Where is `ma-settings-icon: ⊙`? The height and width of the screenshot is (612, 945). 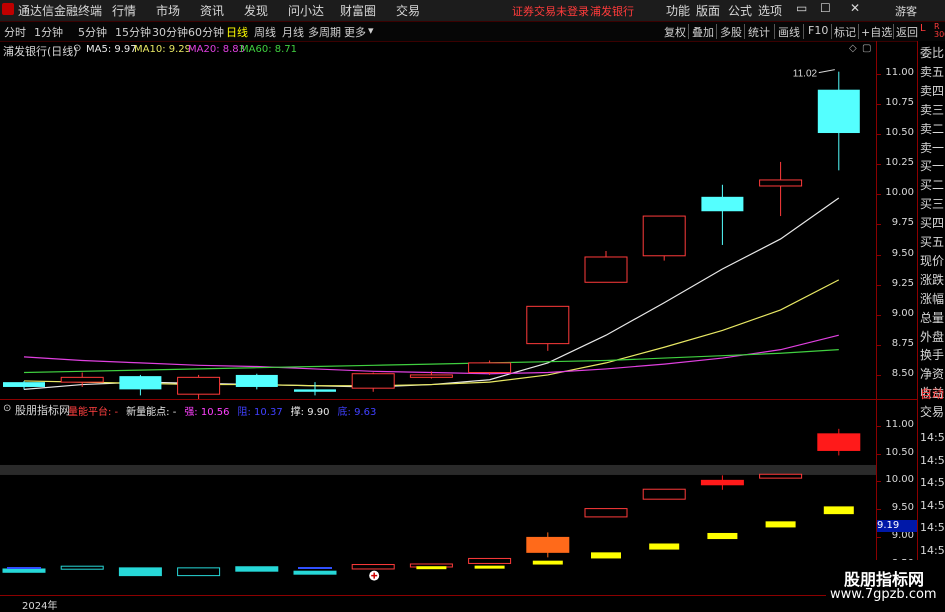 ma-settings-icon: ⊙ is located at coordinates (77, 48).